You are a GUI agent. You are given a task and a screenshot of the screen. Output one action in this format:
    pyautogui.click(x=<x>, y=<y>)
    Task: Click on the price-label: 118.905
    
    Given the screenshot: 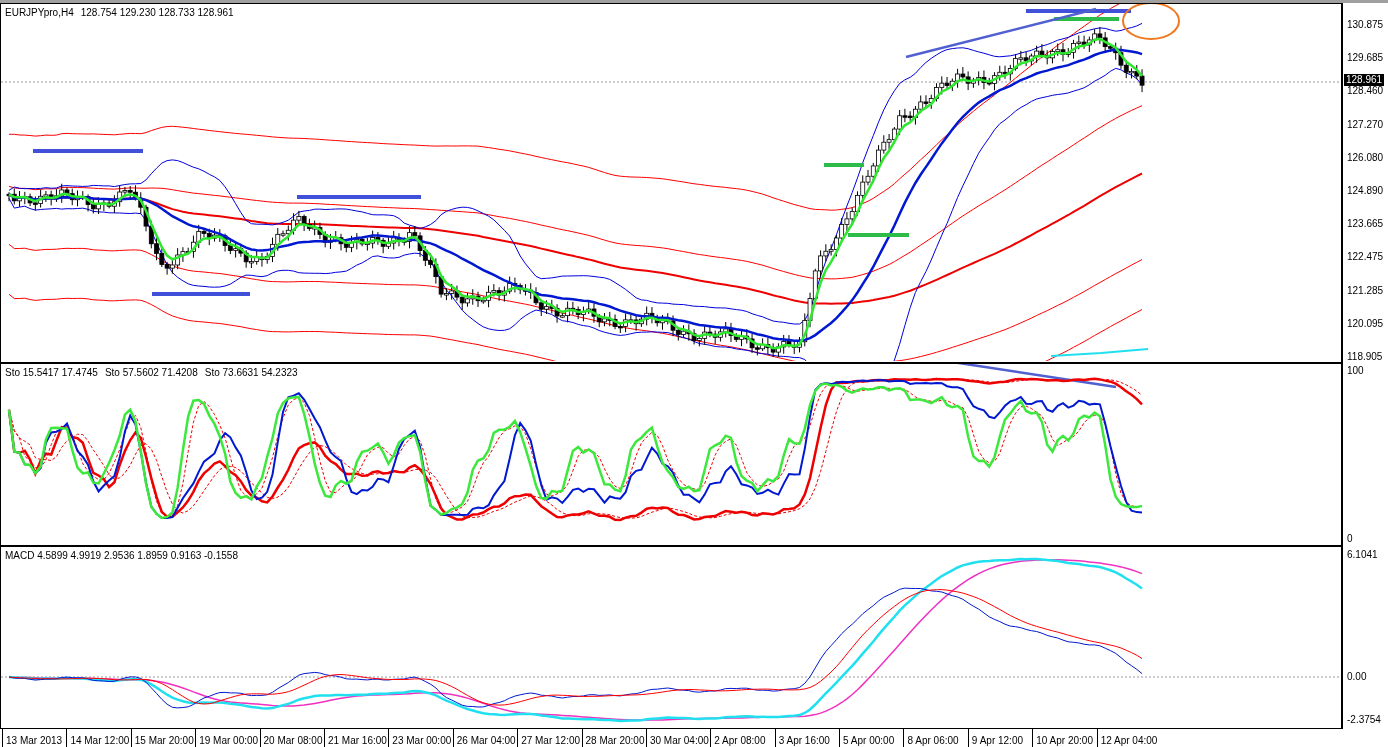 What is the action you would take?
    pyautogui.click(x=1365, y=356)
    